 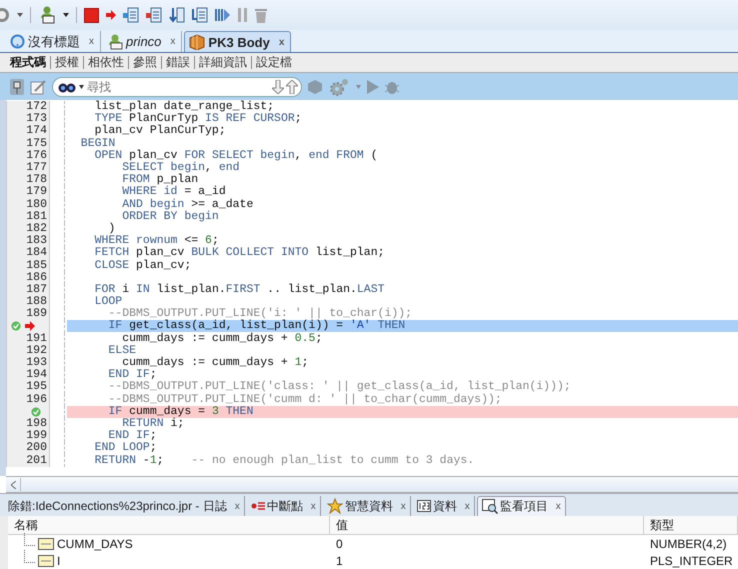 What do you see at coordinates (36, 253) in the screenshot?
I see `line-number: 184` at bounding box center [36, 253].